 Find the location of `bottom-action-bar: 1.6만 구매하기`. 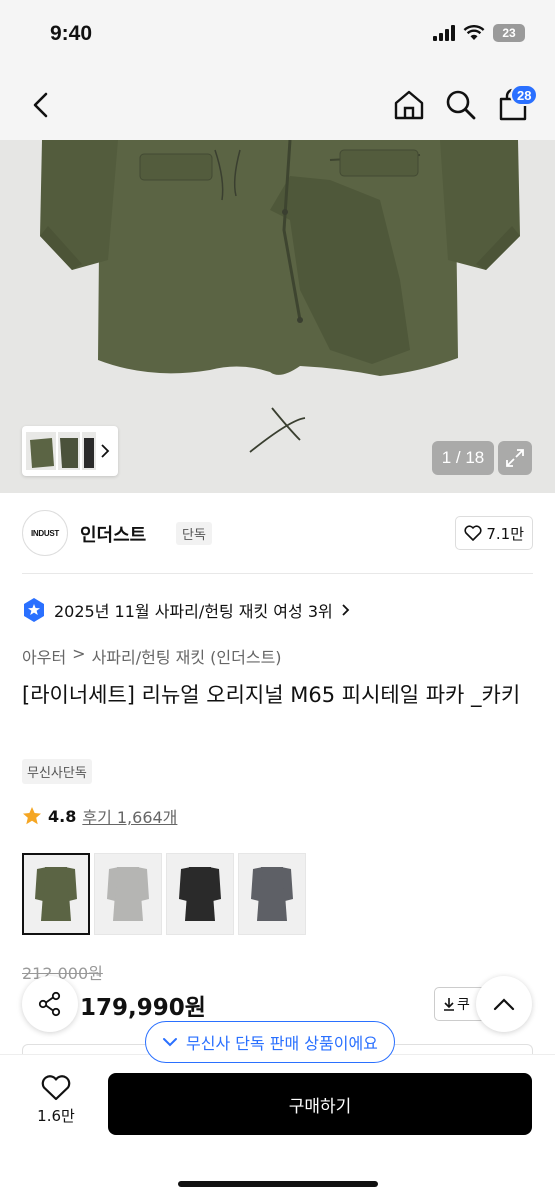

bottom-action-bar: 1.6만 구매하기 is located at coordinates (277, 1127).